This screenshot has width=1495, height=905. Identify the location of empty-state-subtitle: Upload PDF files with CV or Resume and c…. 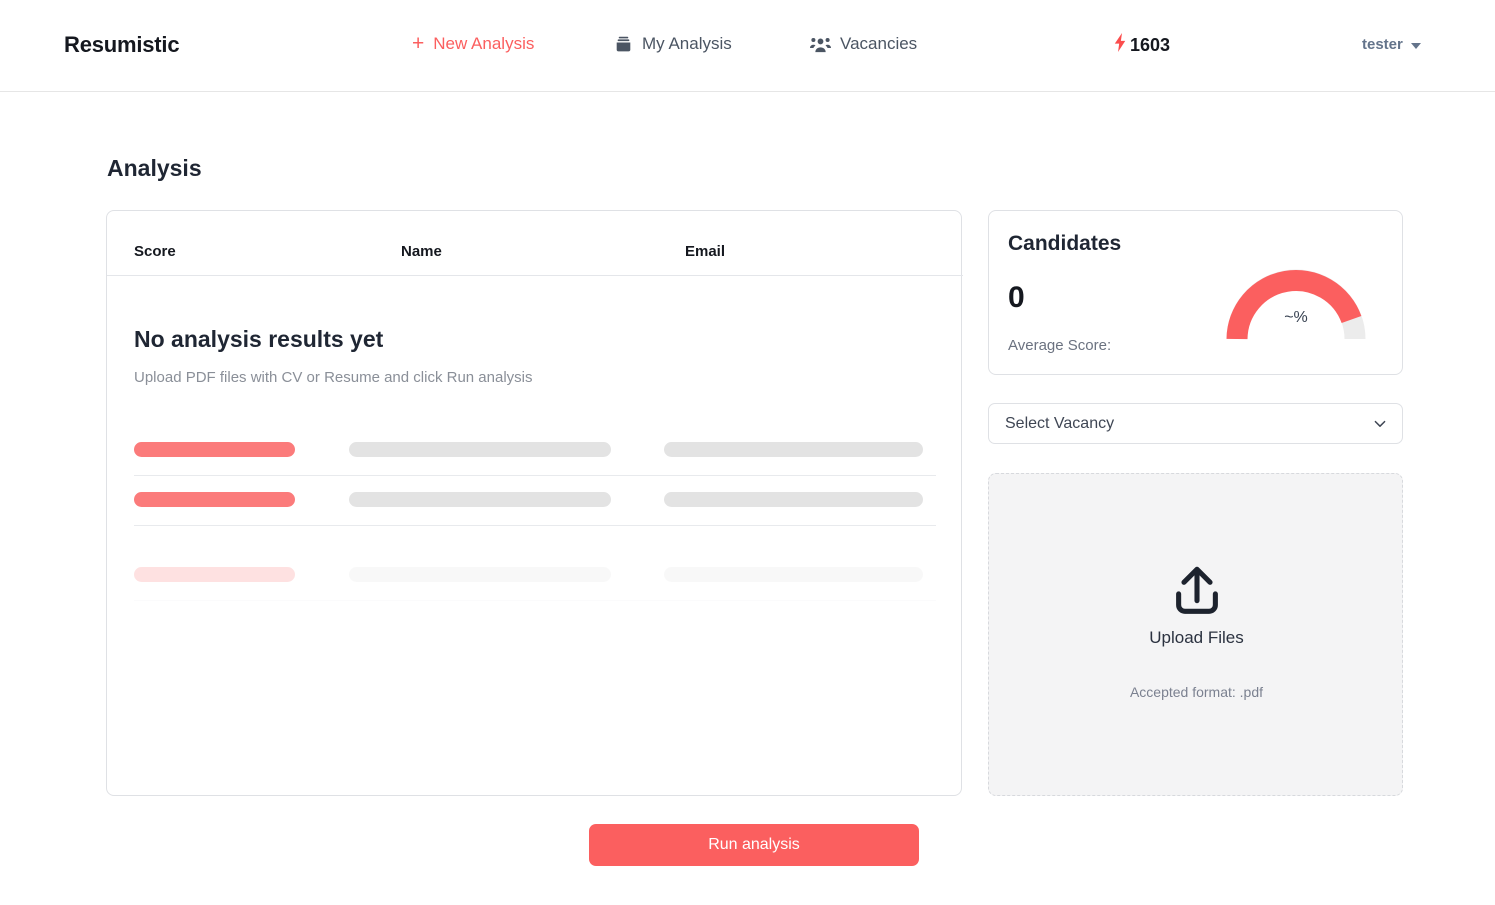
(333, 377).